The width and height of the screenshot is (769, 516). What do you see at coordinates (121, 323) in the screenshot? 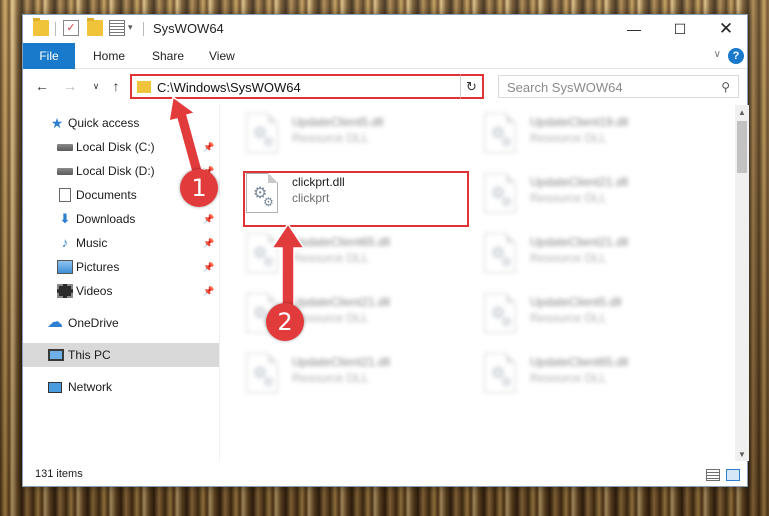
I see `sidebar-item-onedrive: ☁ OneDrive` at bounding box center [121, 323].